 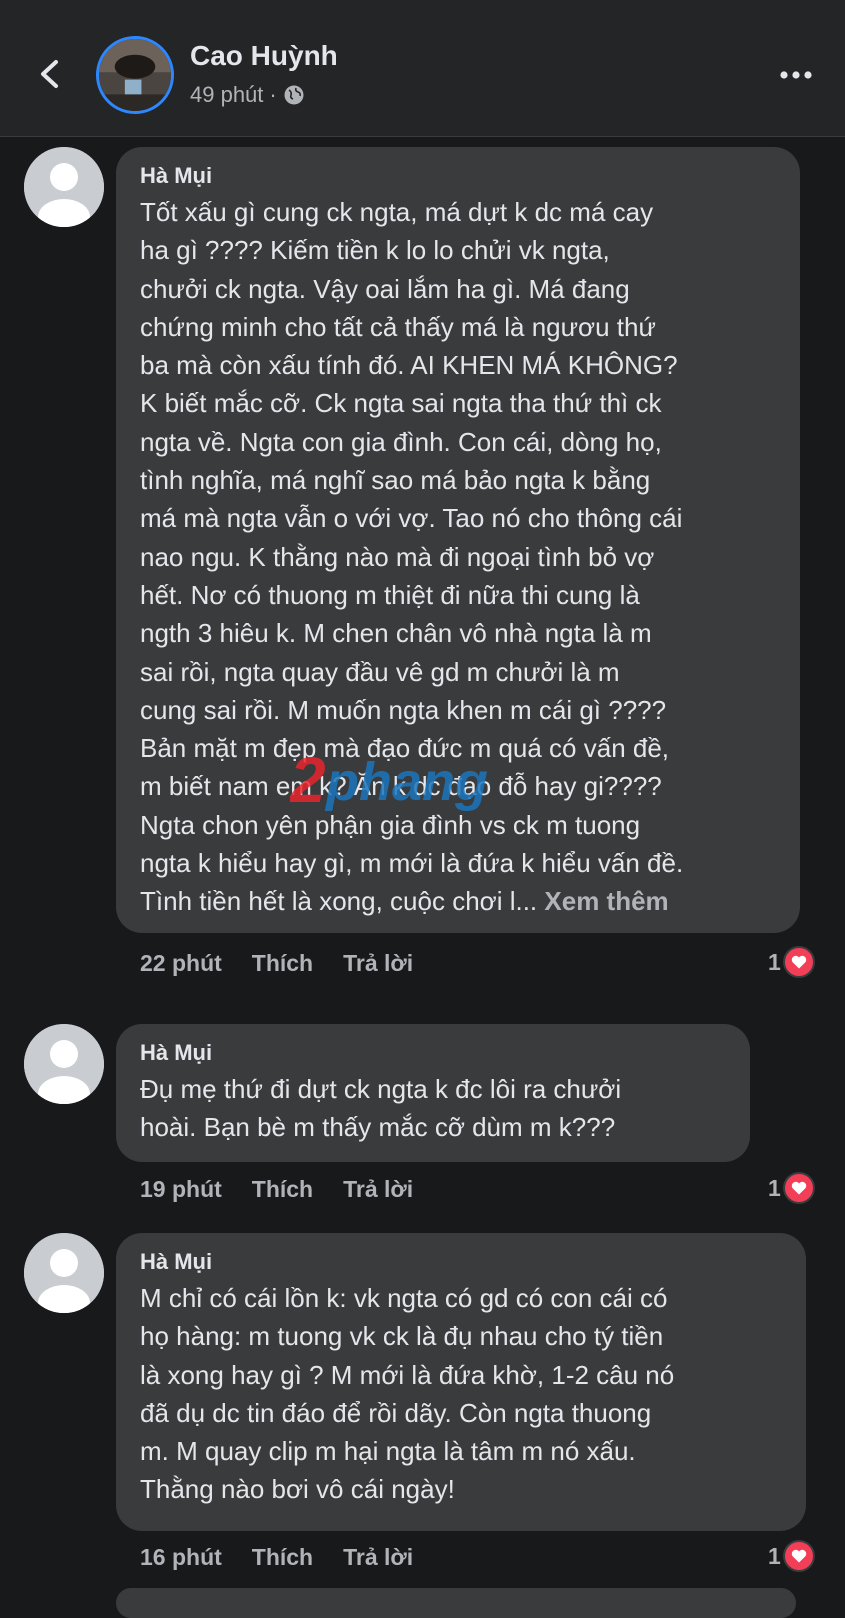 What do you see at coordinates (606, 901) in the screenshot?
I see `see-more-link: Xem thêm` at bounding box center [606, 901].